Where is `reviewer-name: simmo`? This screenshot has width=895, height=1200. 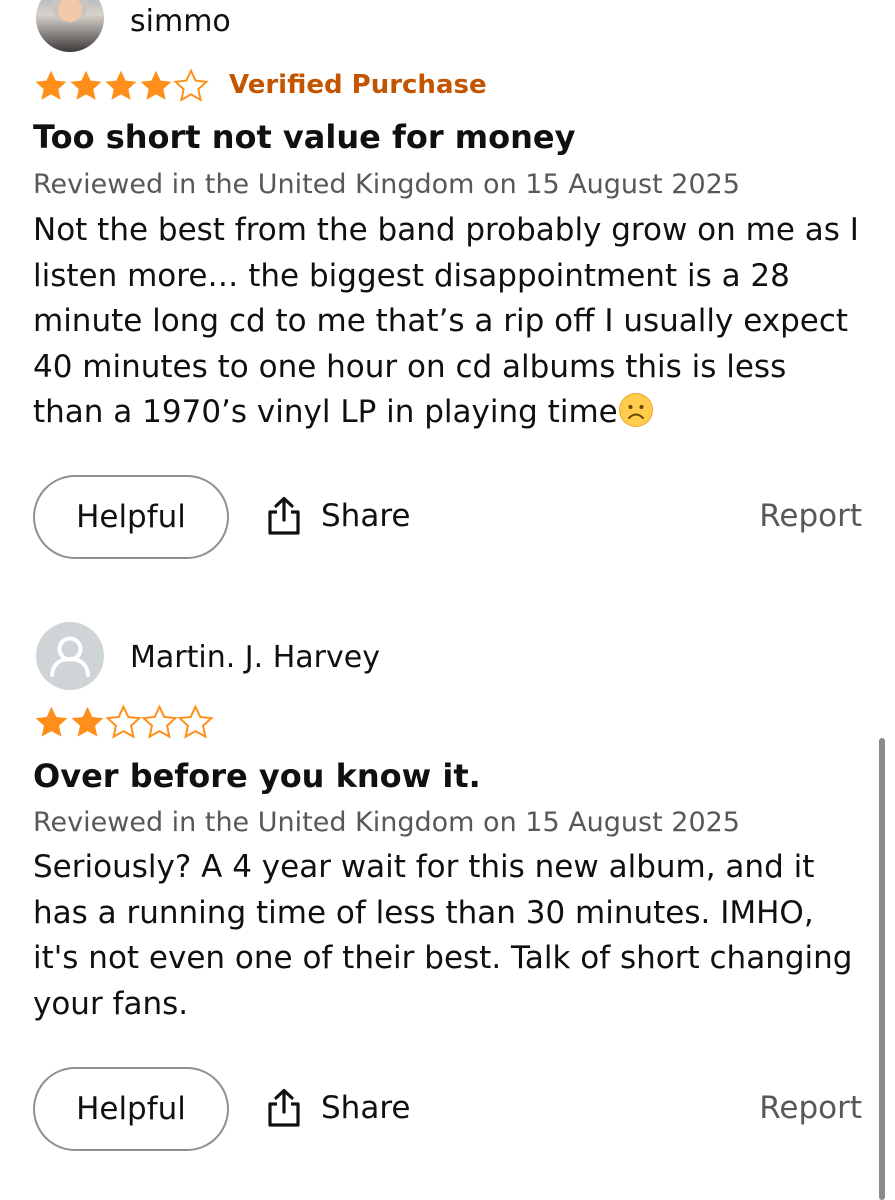
reviewer-name: simmo is located at coordinates (180, 21).